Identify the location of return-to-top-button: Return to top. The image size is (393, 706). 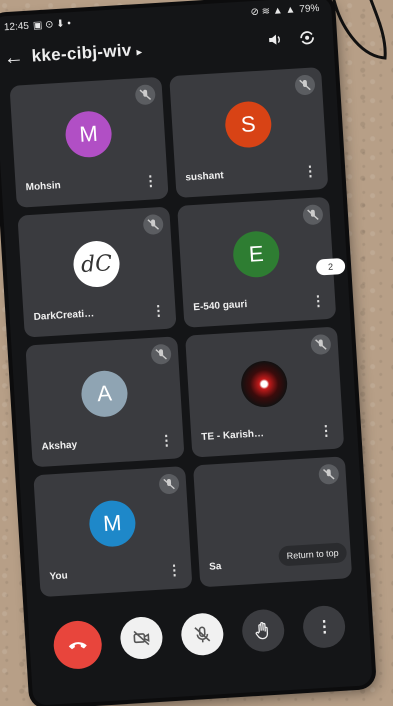
(313, 554).